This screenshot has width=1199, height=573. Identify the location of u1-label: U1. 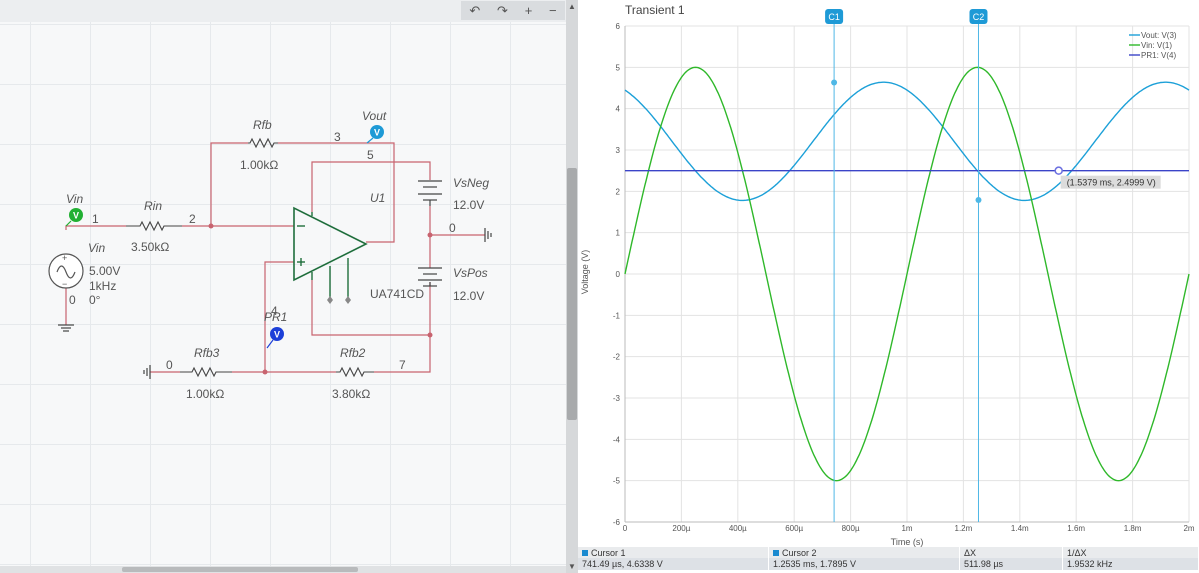
(377, 198).